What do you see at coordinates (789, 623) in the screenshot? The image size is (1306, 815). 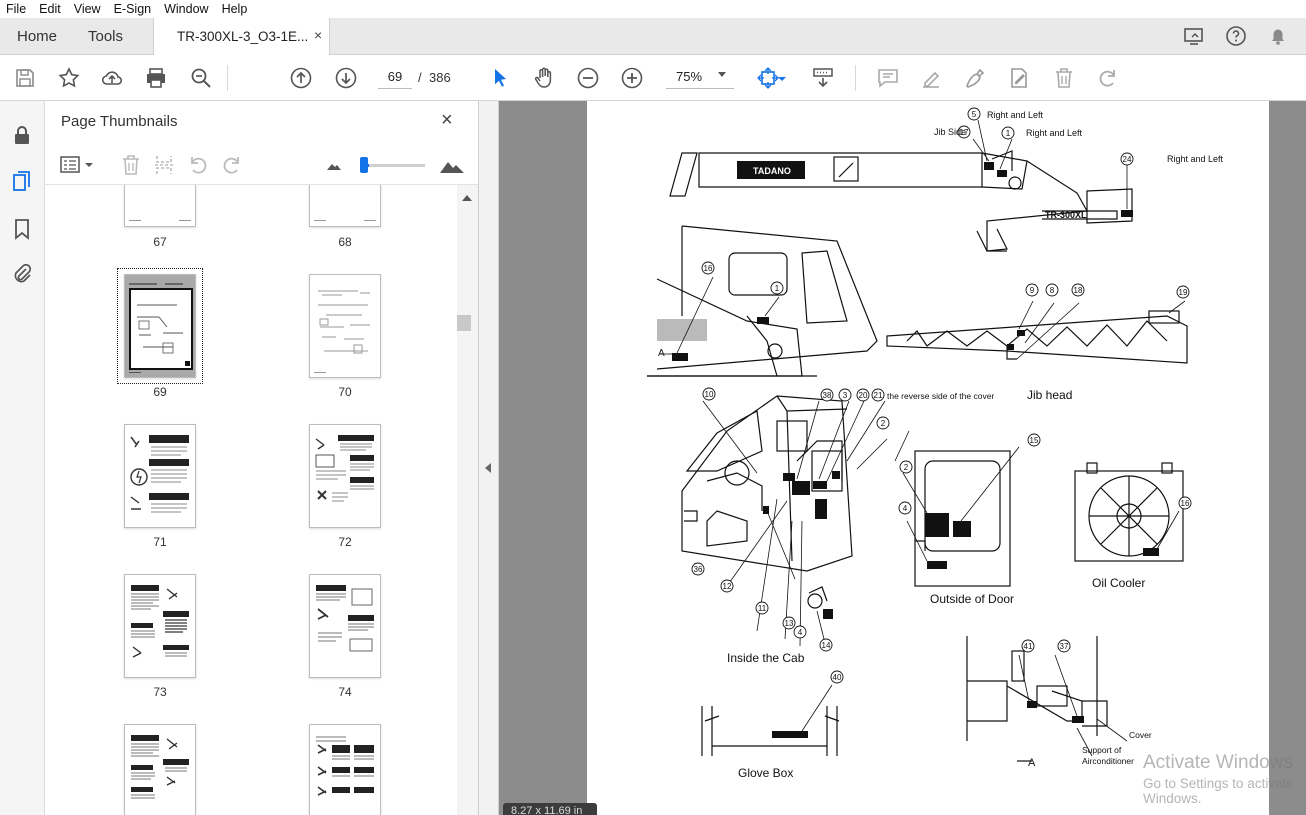 I see `callout-number: 13` at bounding box center [789, 623].